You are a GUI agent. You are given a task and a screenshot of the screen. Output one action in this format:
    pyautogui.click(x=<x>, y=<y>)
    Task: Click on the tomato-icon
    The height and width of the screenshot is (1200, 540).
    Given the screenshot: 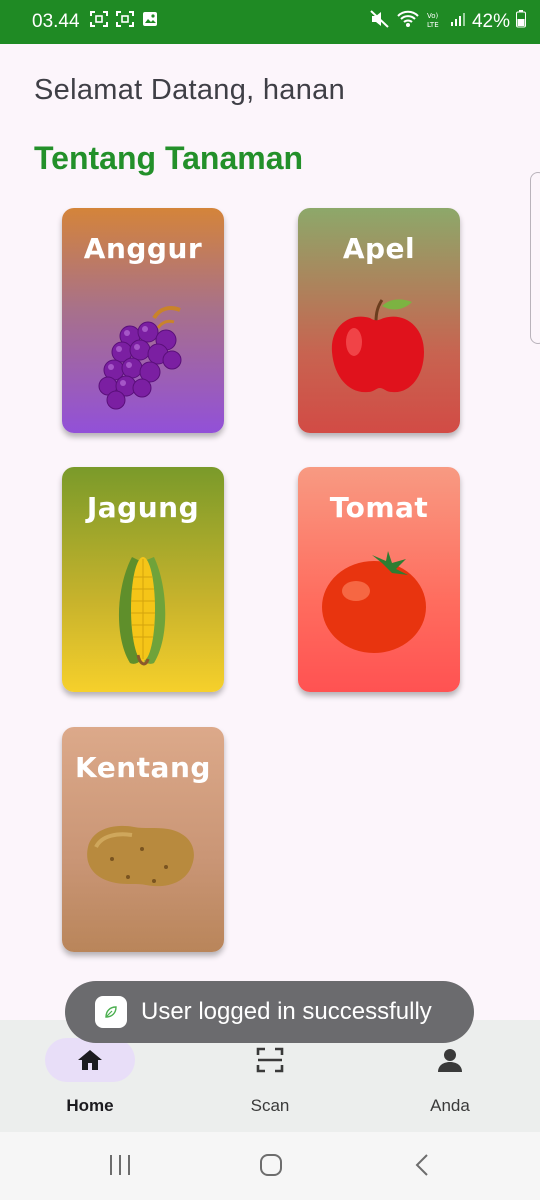 What is the action you would take?
    pyautogui.click(x=374, y=602)
    